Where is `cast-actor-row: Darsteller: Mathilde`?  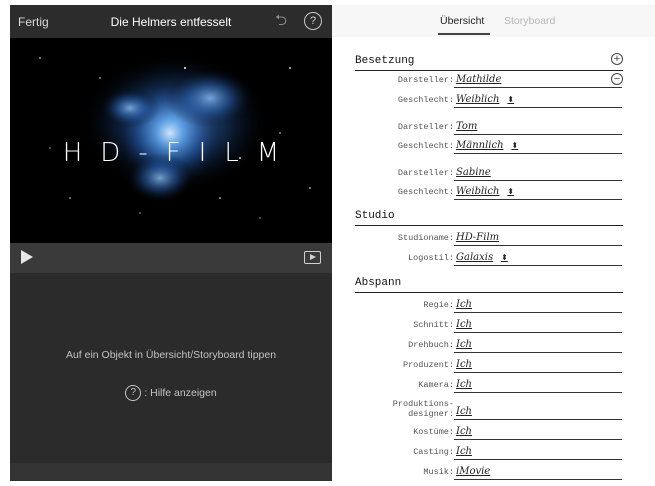
cast-actor-row: Darsteller: Mathilde is located at coordinates (493, 81).